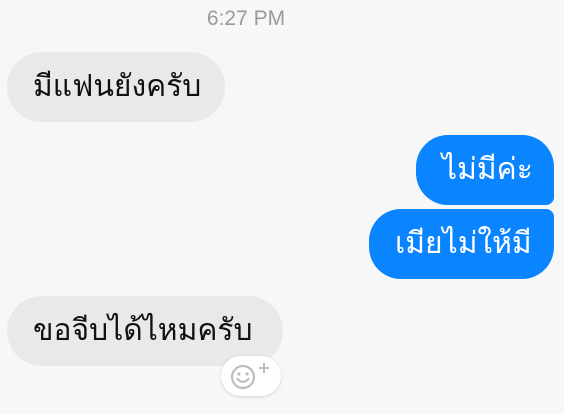  I want to click on add-reaction-icon, so click(249, 376).